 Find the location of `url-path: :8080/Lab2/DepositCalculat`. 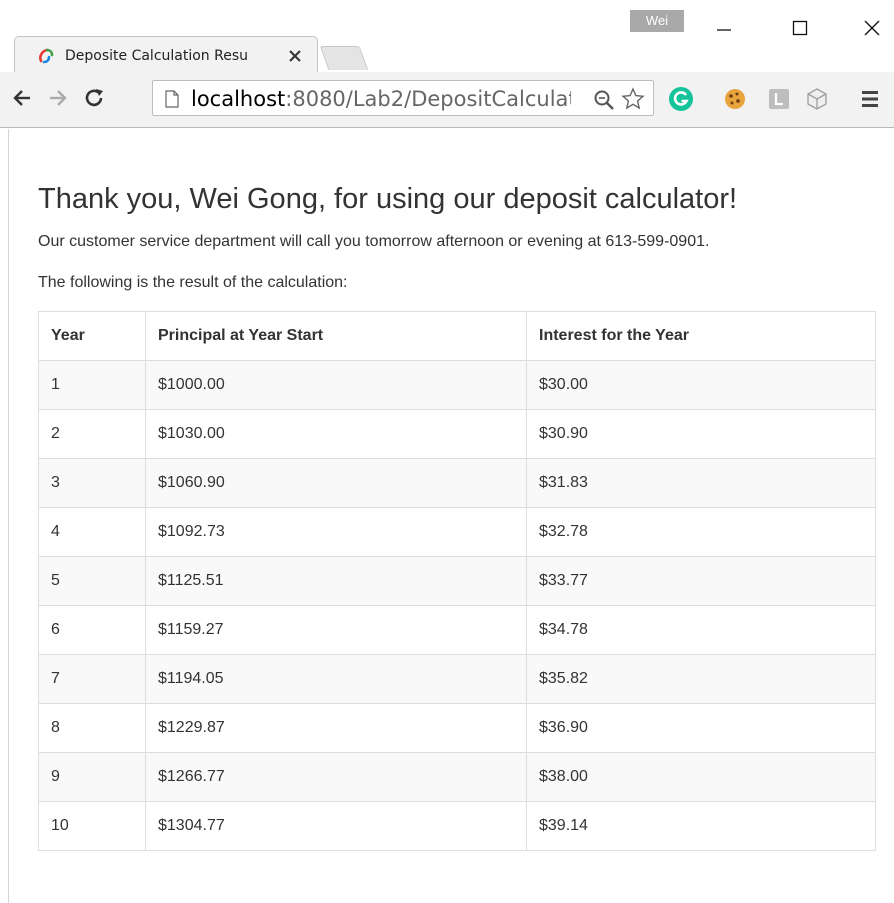

url-path: :8080/Lab2/DepositCalculat is located at coordinates (428, 99).